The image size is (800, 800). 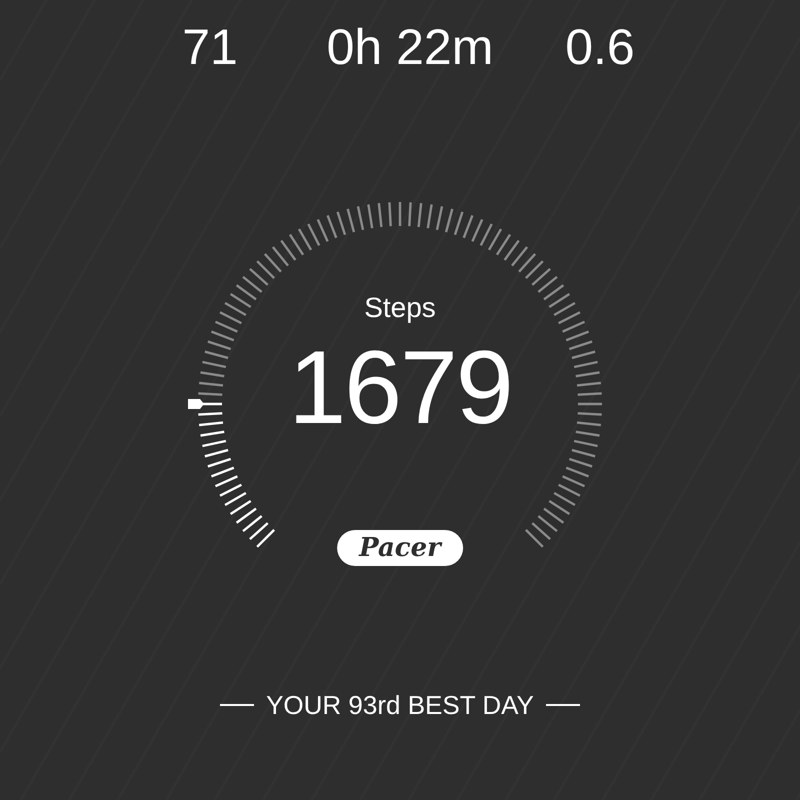 I want to click on stat-value: 0h 22m, so click(x=410, y=47).